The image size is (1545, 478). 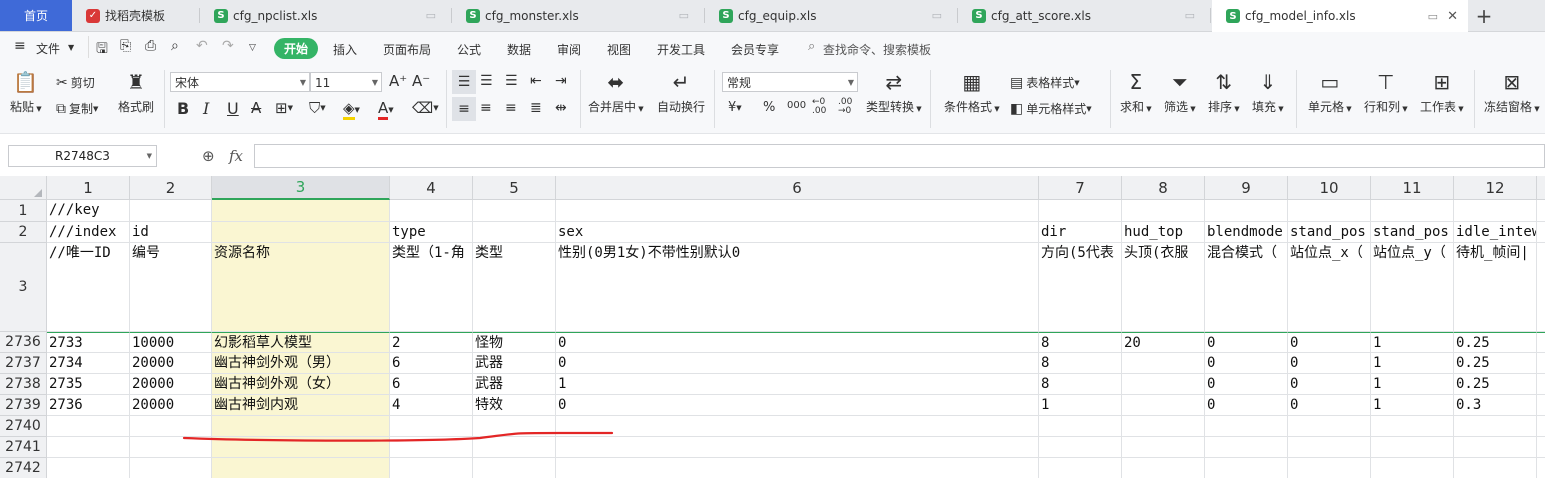 I want to click on red-underline-annotation, so click(x=398, y=436).